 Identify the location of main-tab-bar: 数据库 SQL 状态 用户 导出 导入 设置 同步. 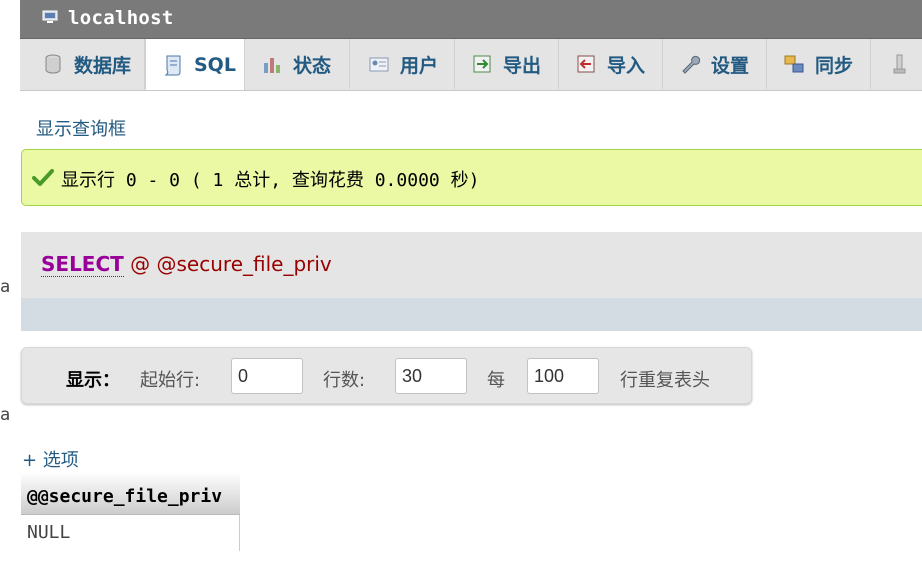
(471, 65).